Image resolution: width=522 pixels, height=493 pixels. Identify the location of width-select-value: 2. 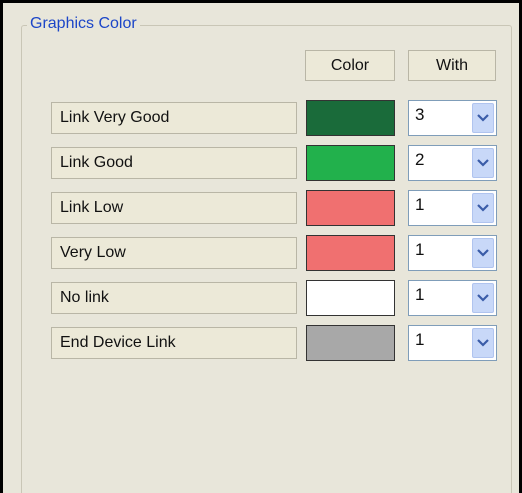
(420, 159).